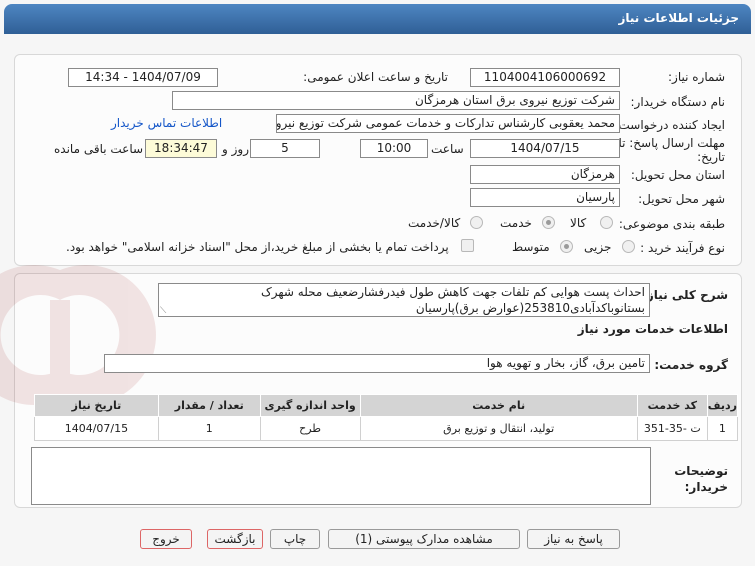  Describe the element at coordinates (377, 19) in the screenshot. I see `page-title-bar: جزئیات اطلاعات نیاز` at that location.